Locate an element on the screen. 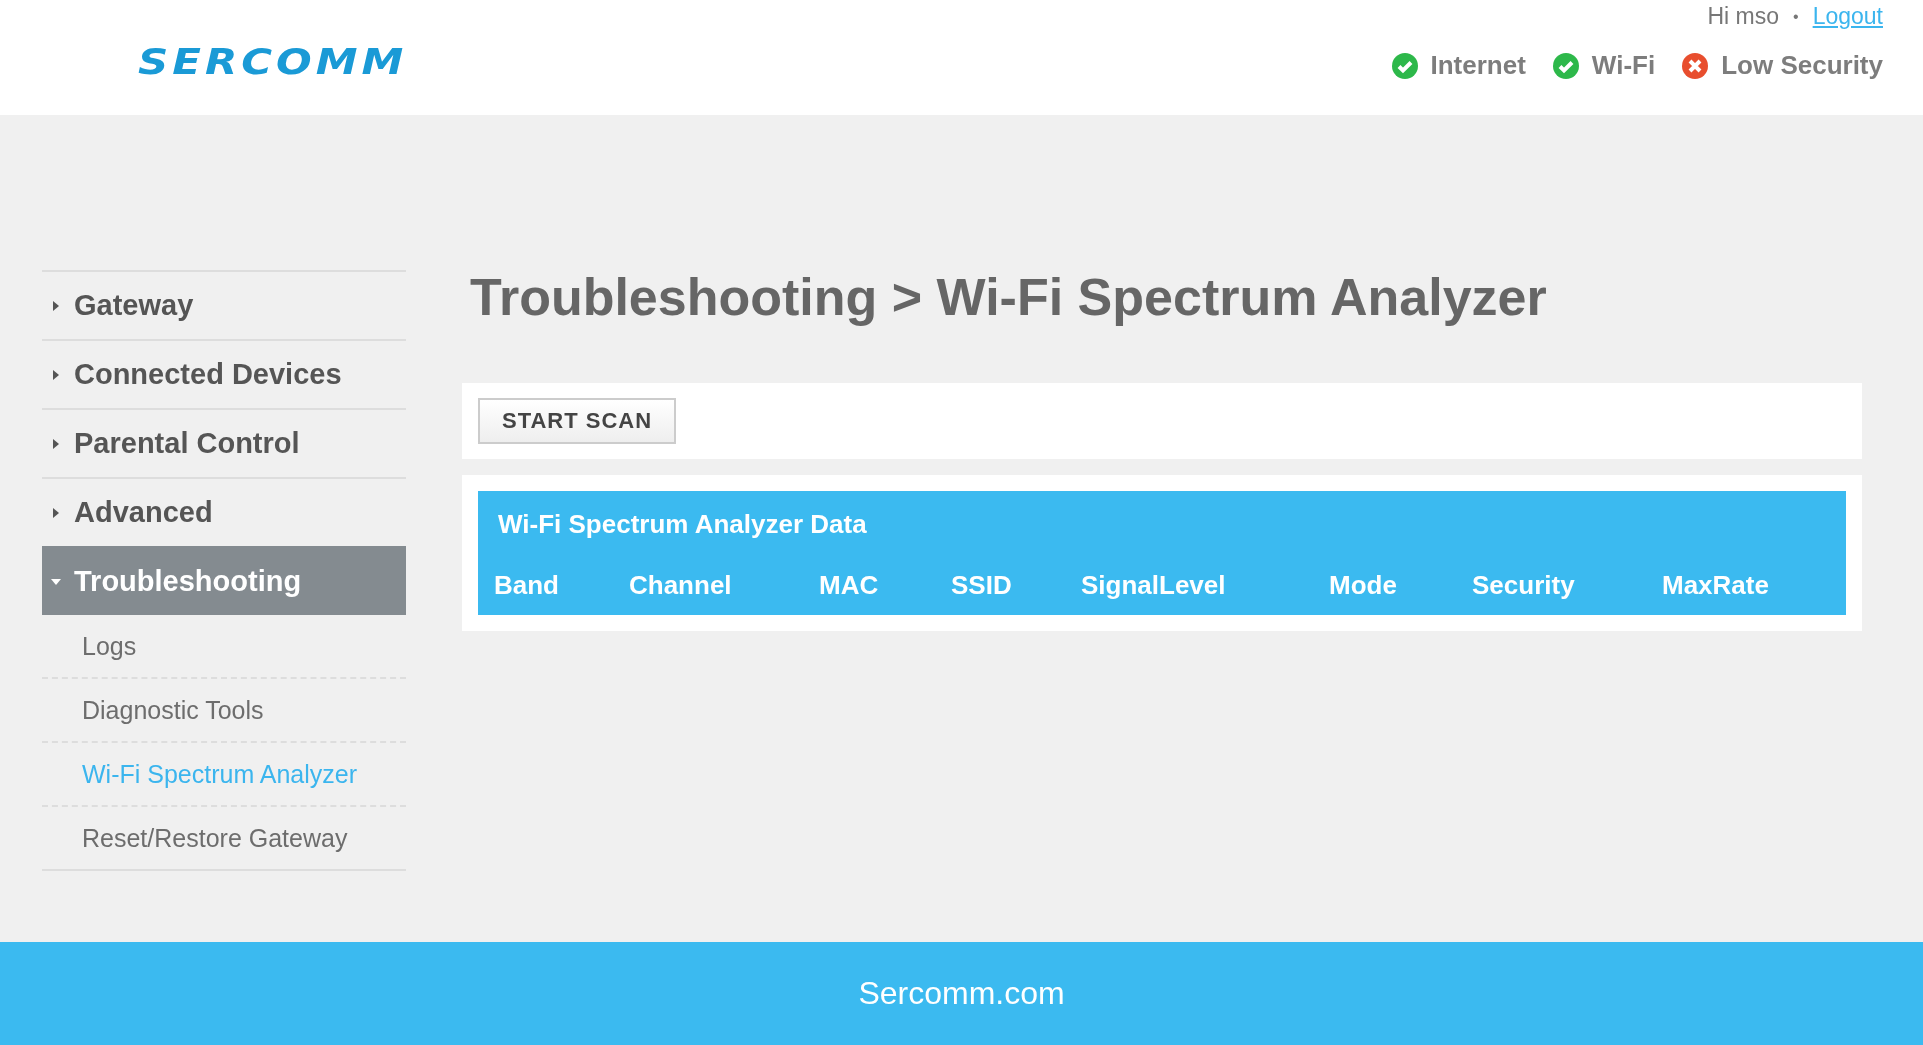 Image resolution: width=1923 pixels, height=1045 pixels. status-label: Wi-Fi is located at coordinates (1623, 65).